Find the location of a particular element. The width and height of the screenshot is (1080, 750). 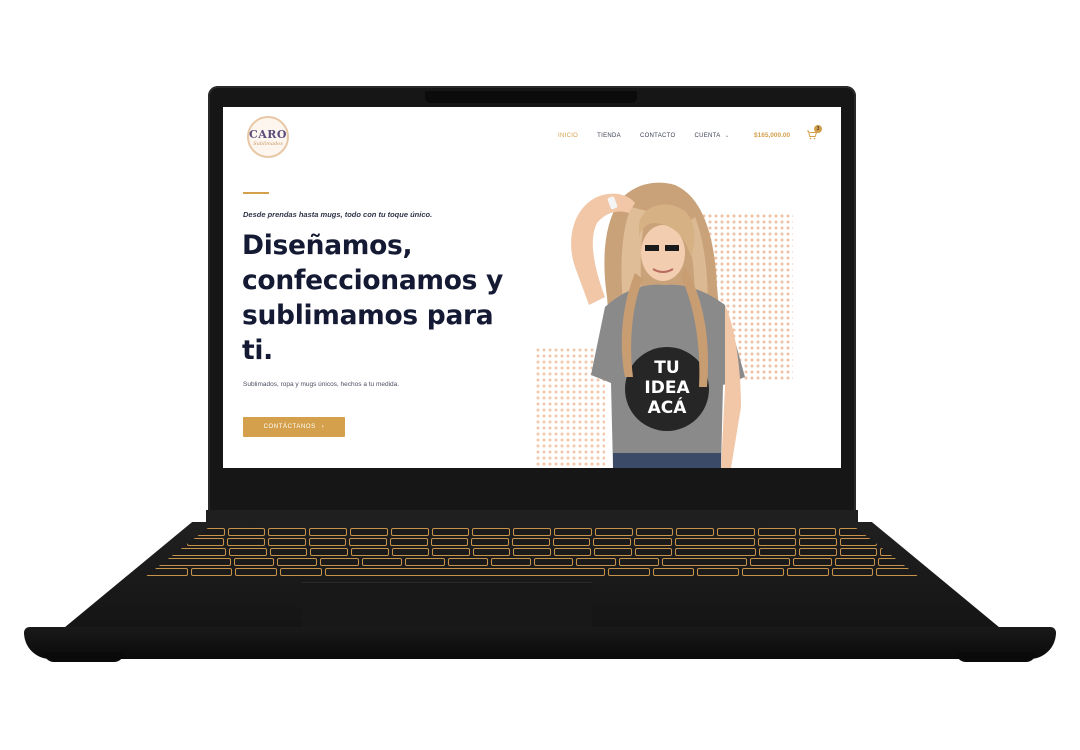

hero-model-image: TU IDEA ACÁ is located at coordinates (658, 325).